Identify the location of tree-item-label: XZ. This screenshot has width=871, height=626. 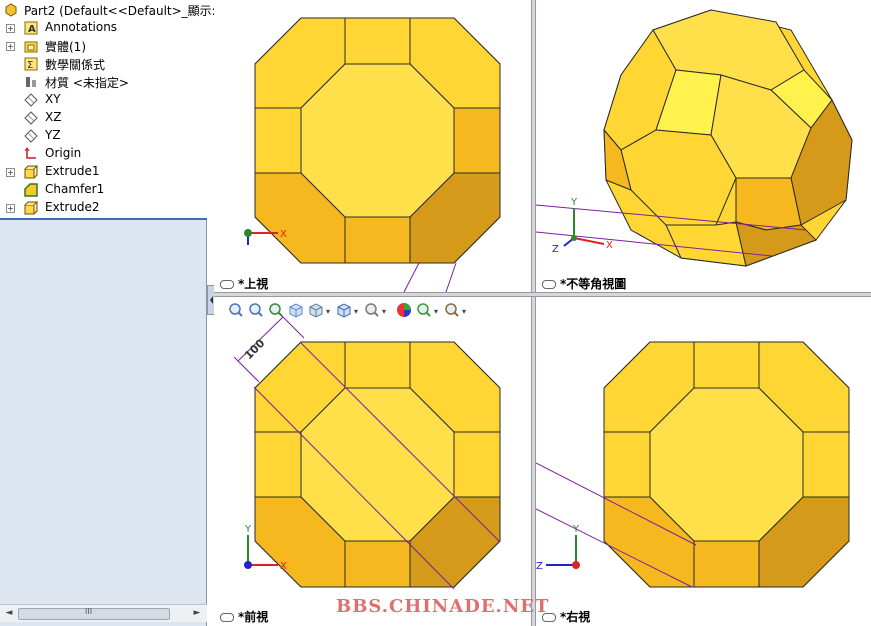
(53, 117).